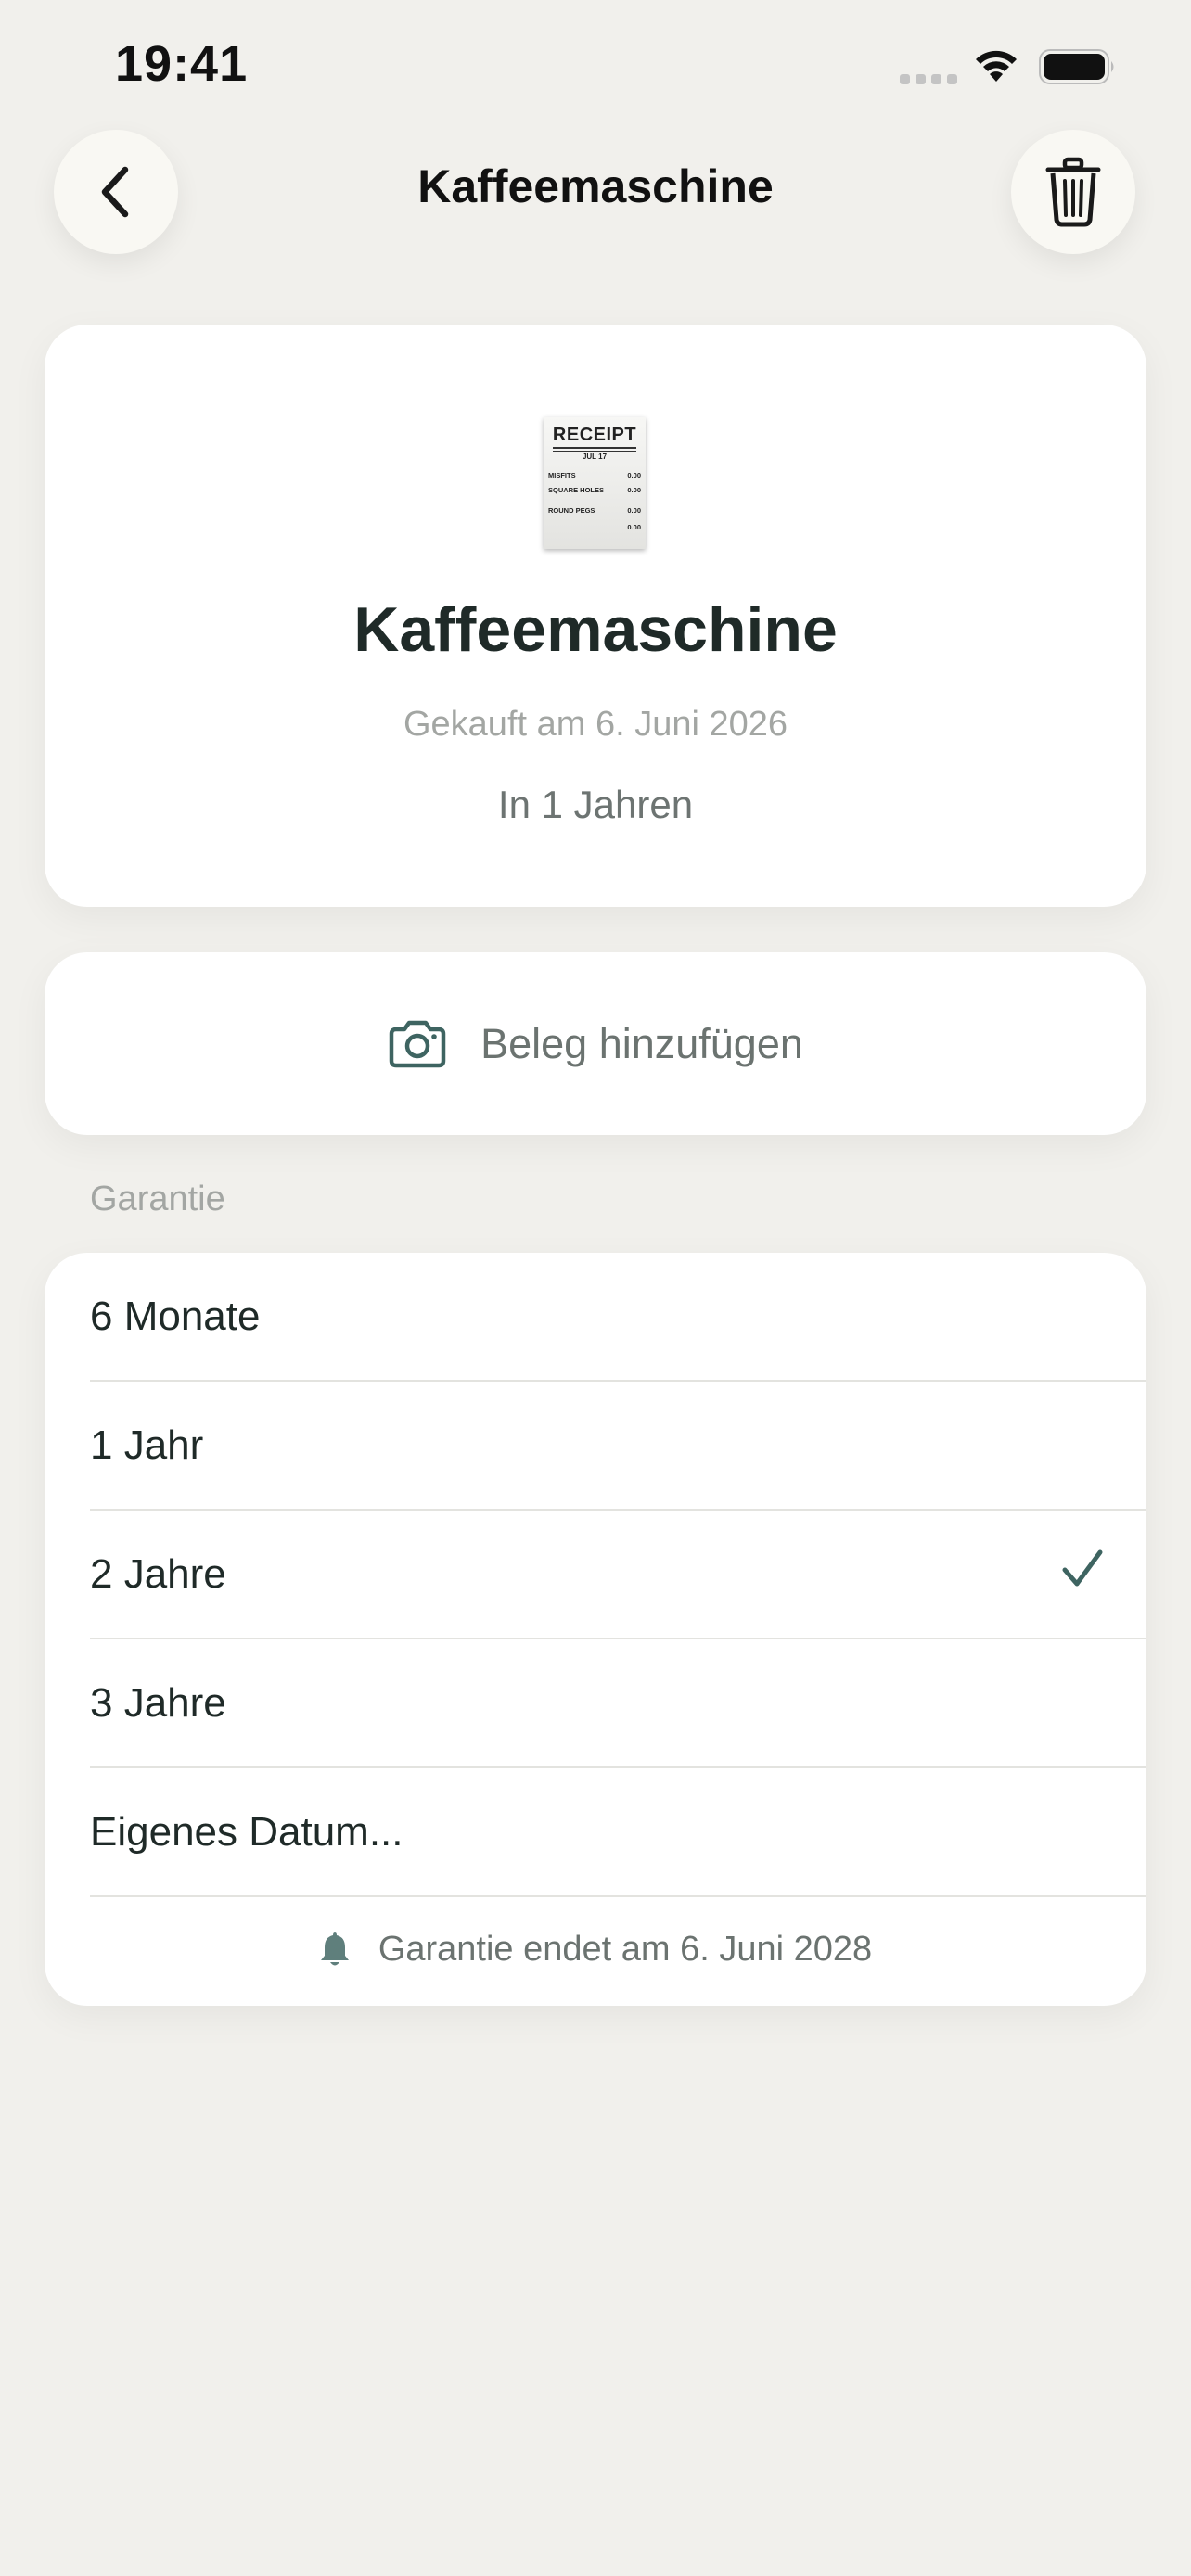 This screenshot has width=1191, height=2576. Describe the element at coordinates (618, 1446) in the screenshot. I see `warranty-option-1-year: 1 Jahr` at that location.